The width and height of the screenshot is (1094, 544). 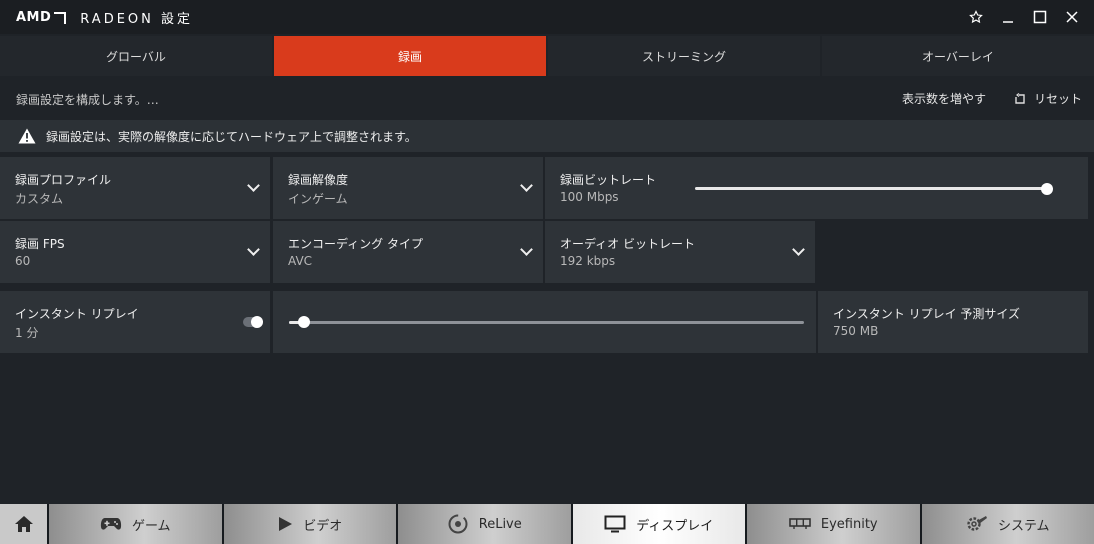 What do you see at coordinates (323, 526) in the screenshot?
I see `nav-video-label: ビデオ` at bounding box center [323, 526].